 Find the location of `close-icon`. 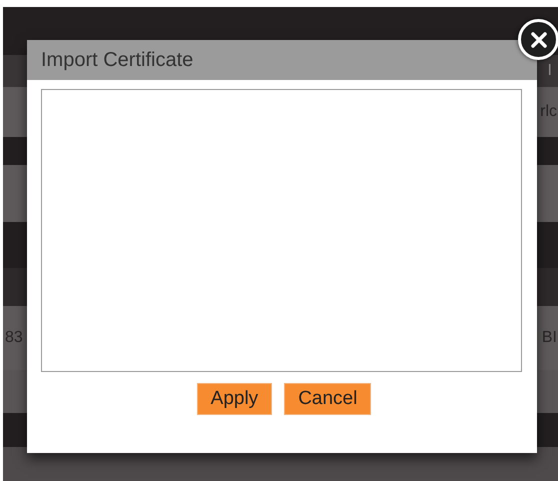

close-icon is located at coordinates (538, 40).